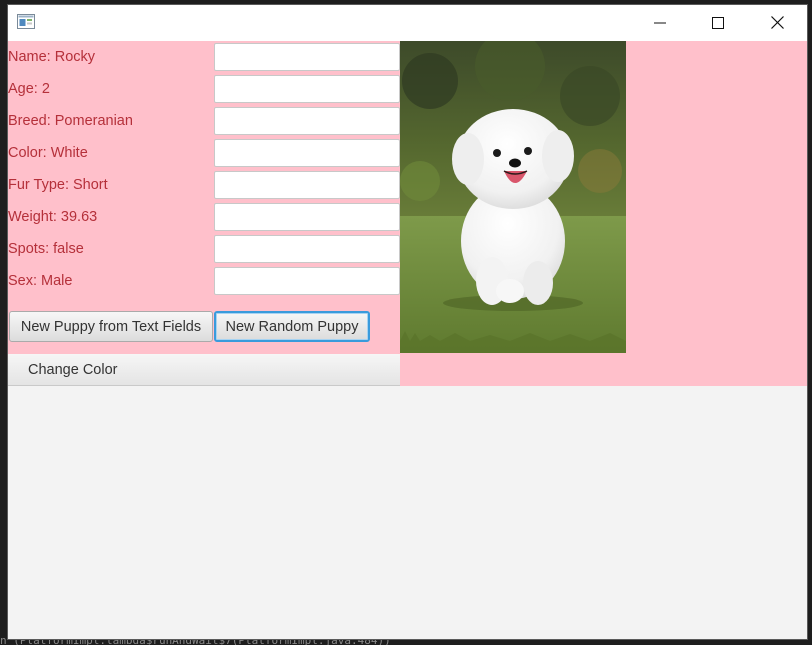 This screenshot has width=812, height=645. What do you see at coordinates (48, 153) in the screenshot?
I see `color-label: Color: White` at bounding box center [48, 153].